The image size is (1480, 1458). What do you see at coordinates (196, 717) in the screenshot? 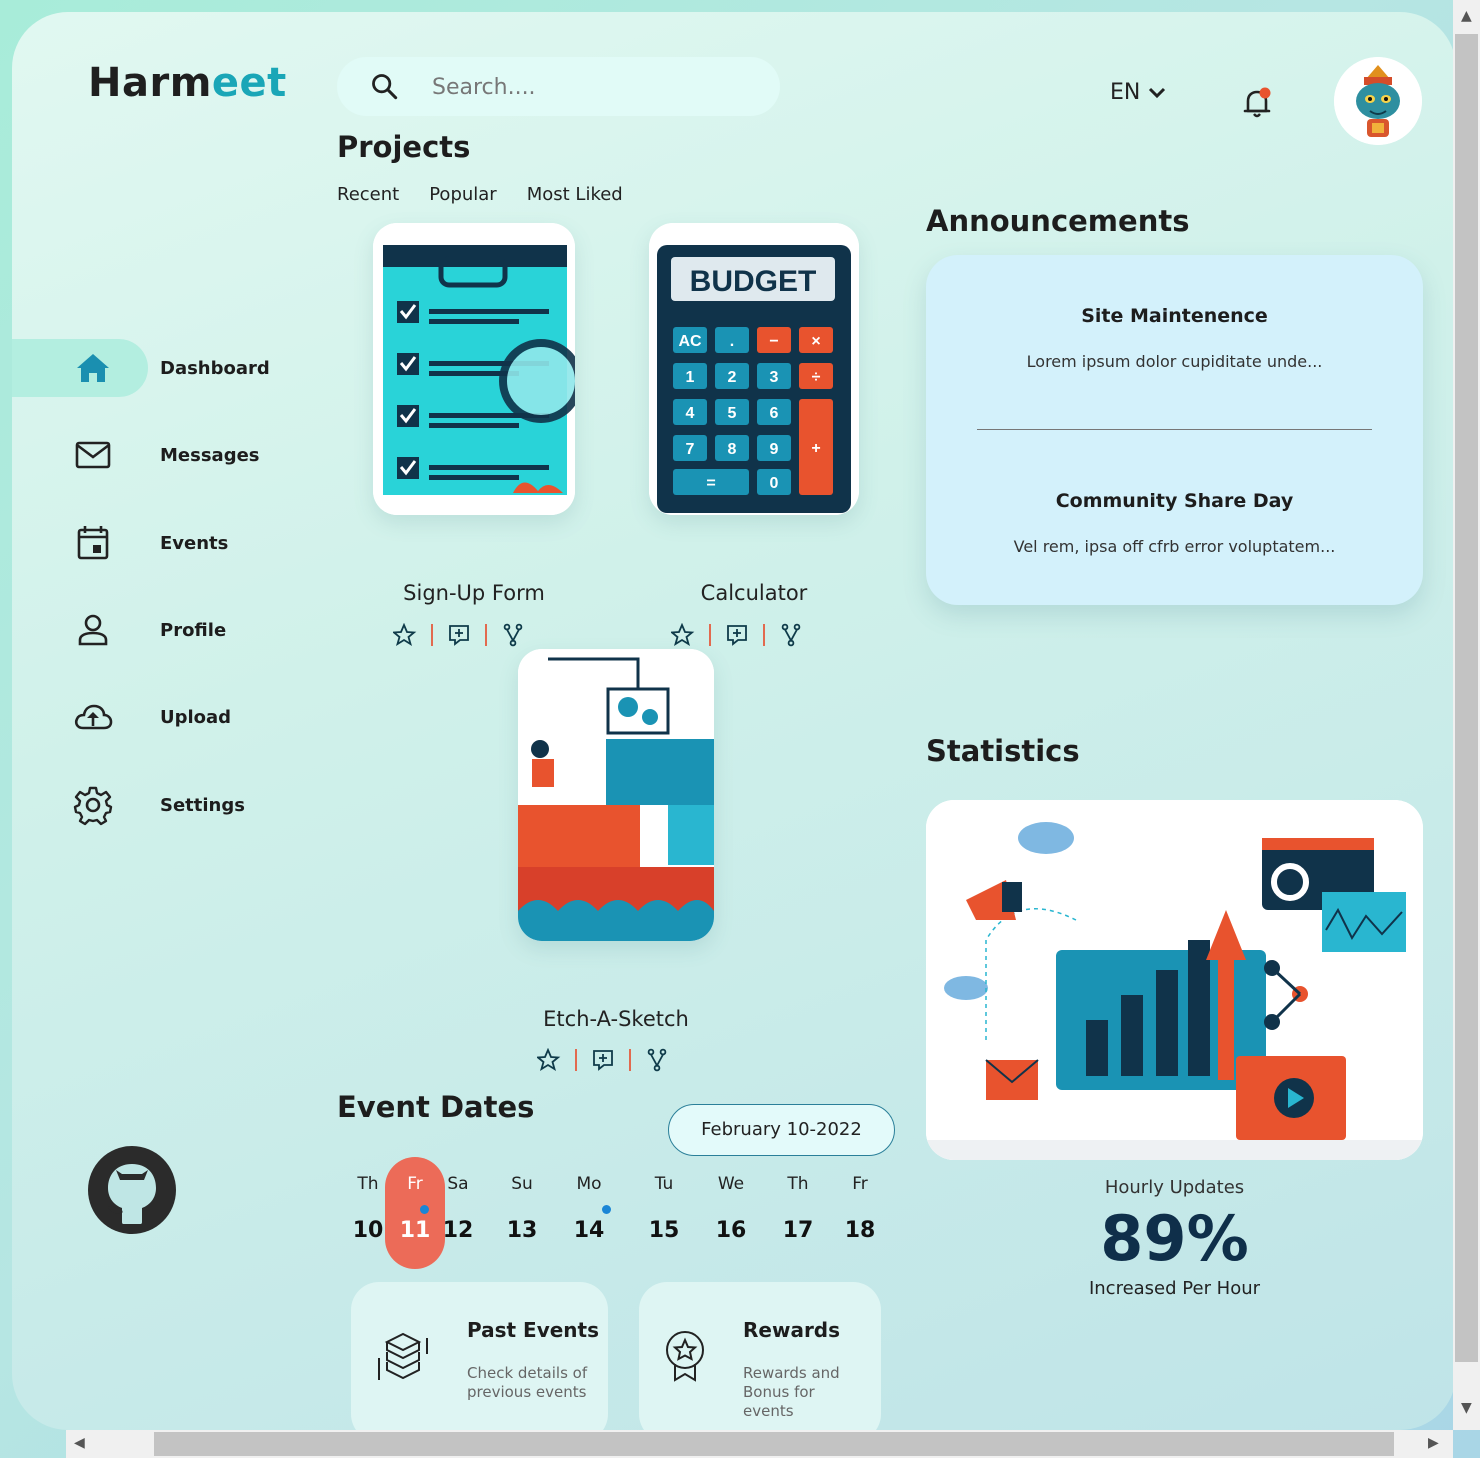
I see `sidebar-item-label: Upload` at bounding box center [196, 717].